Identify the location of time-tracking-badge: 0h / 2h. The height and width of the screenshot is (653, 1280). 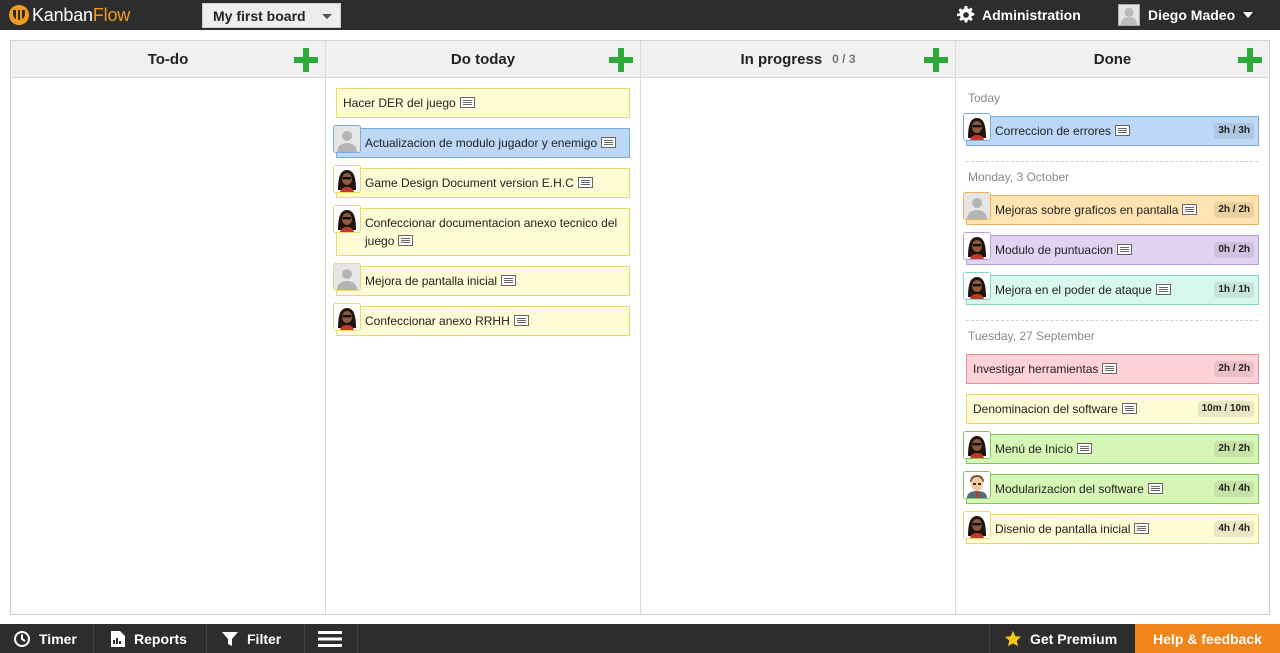
(1234, 250).